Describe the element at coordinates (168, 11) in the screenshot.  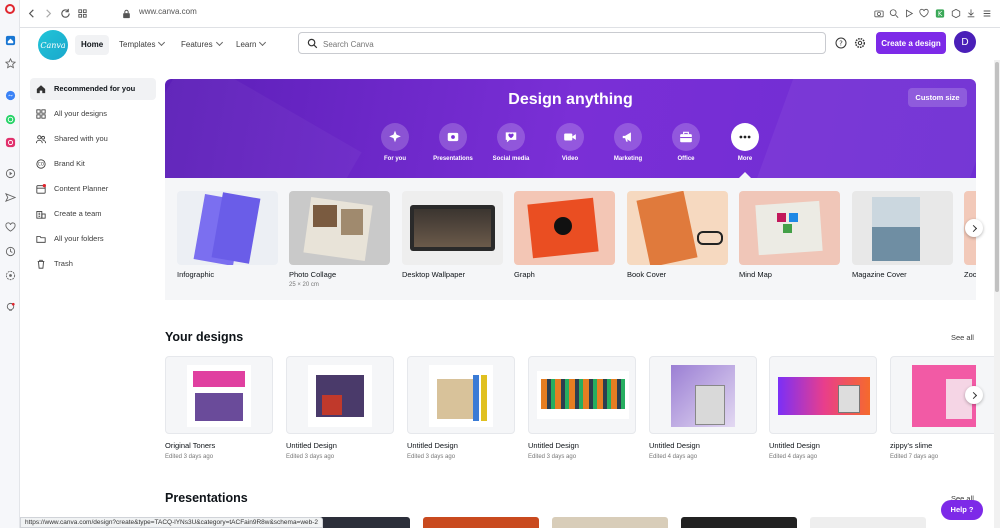
I see `address-bar: www.canva.com` at that location.